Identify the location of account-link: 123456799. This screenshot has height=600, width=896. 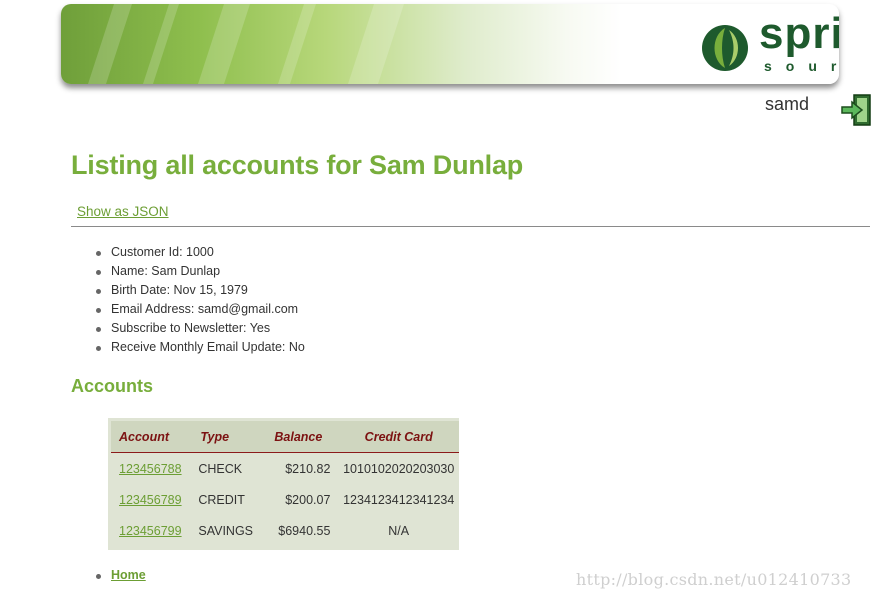
(150, 531).